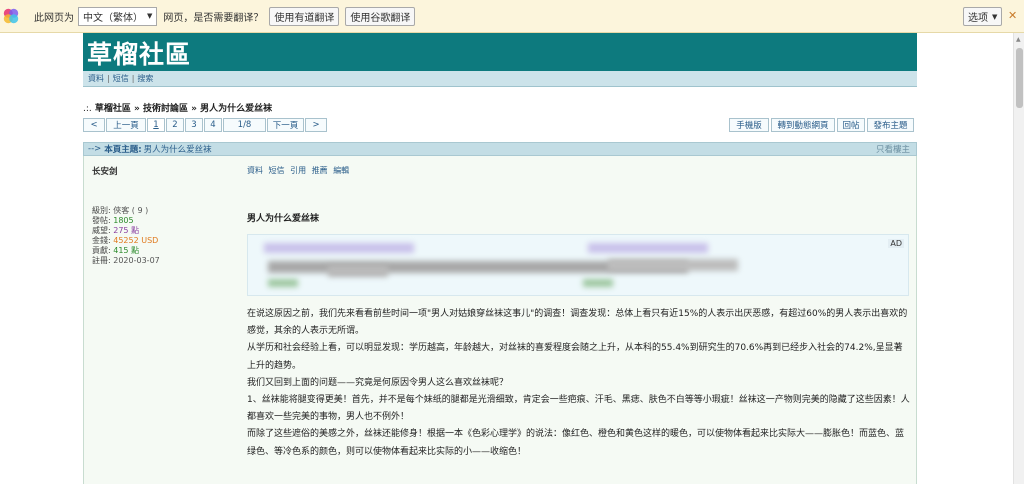 The height and width of the screenshot is (484, 1024). Describe the element at coordinates (126, 260) in the screenshot. I see `user-registered: 註冊: 2020-03-07` at that location.